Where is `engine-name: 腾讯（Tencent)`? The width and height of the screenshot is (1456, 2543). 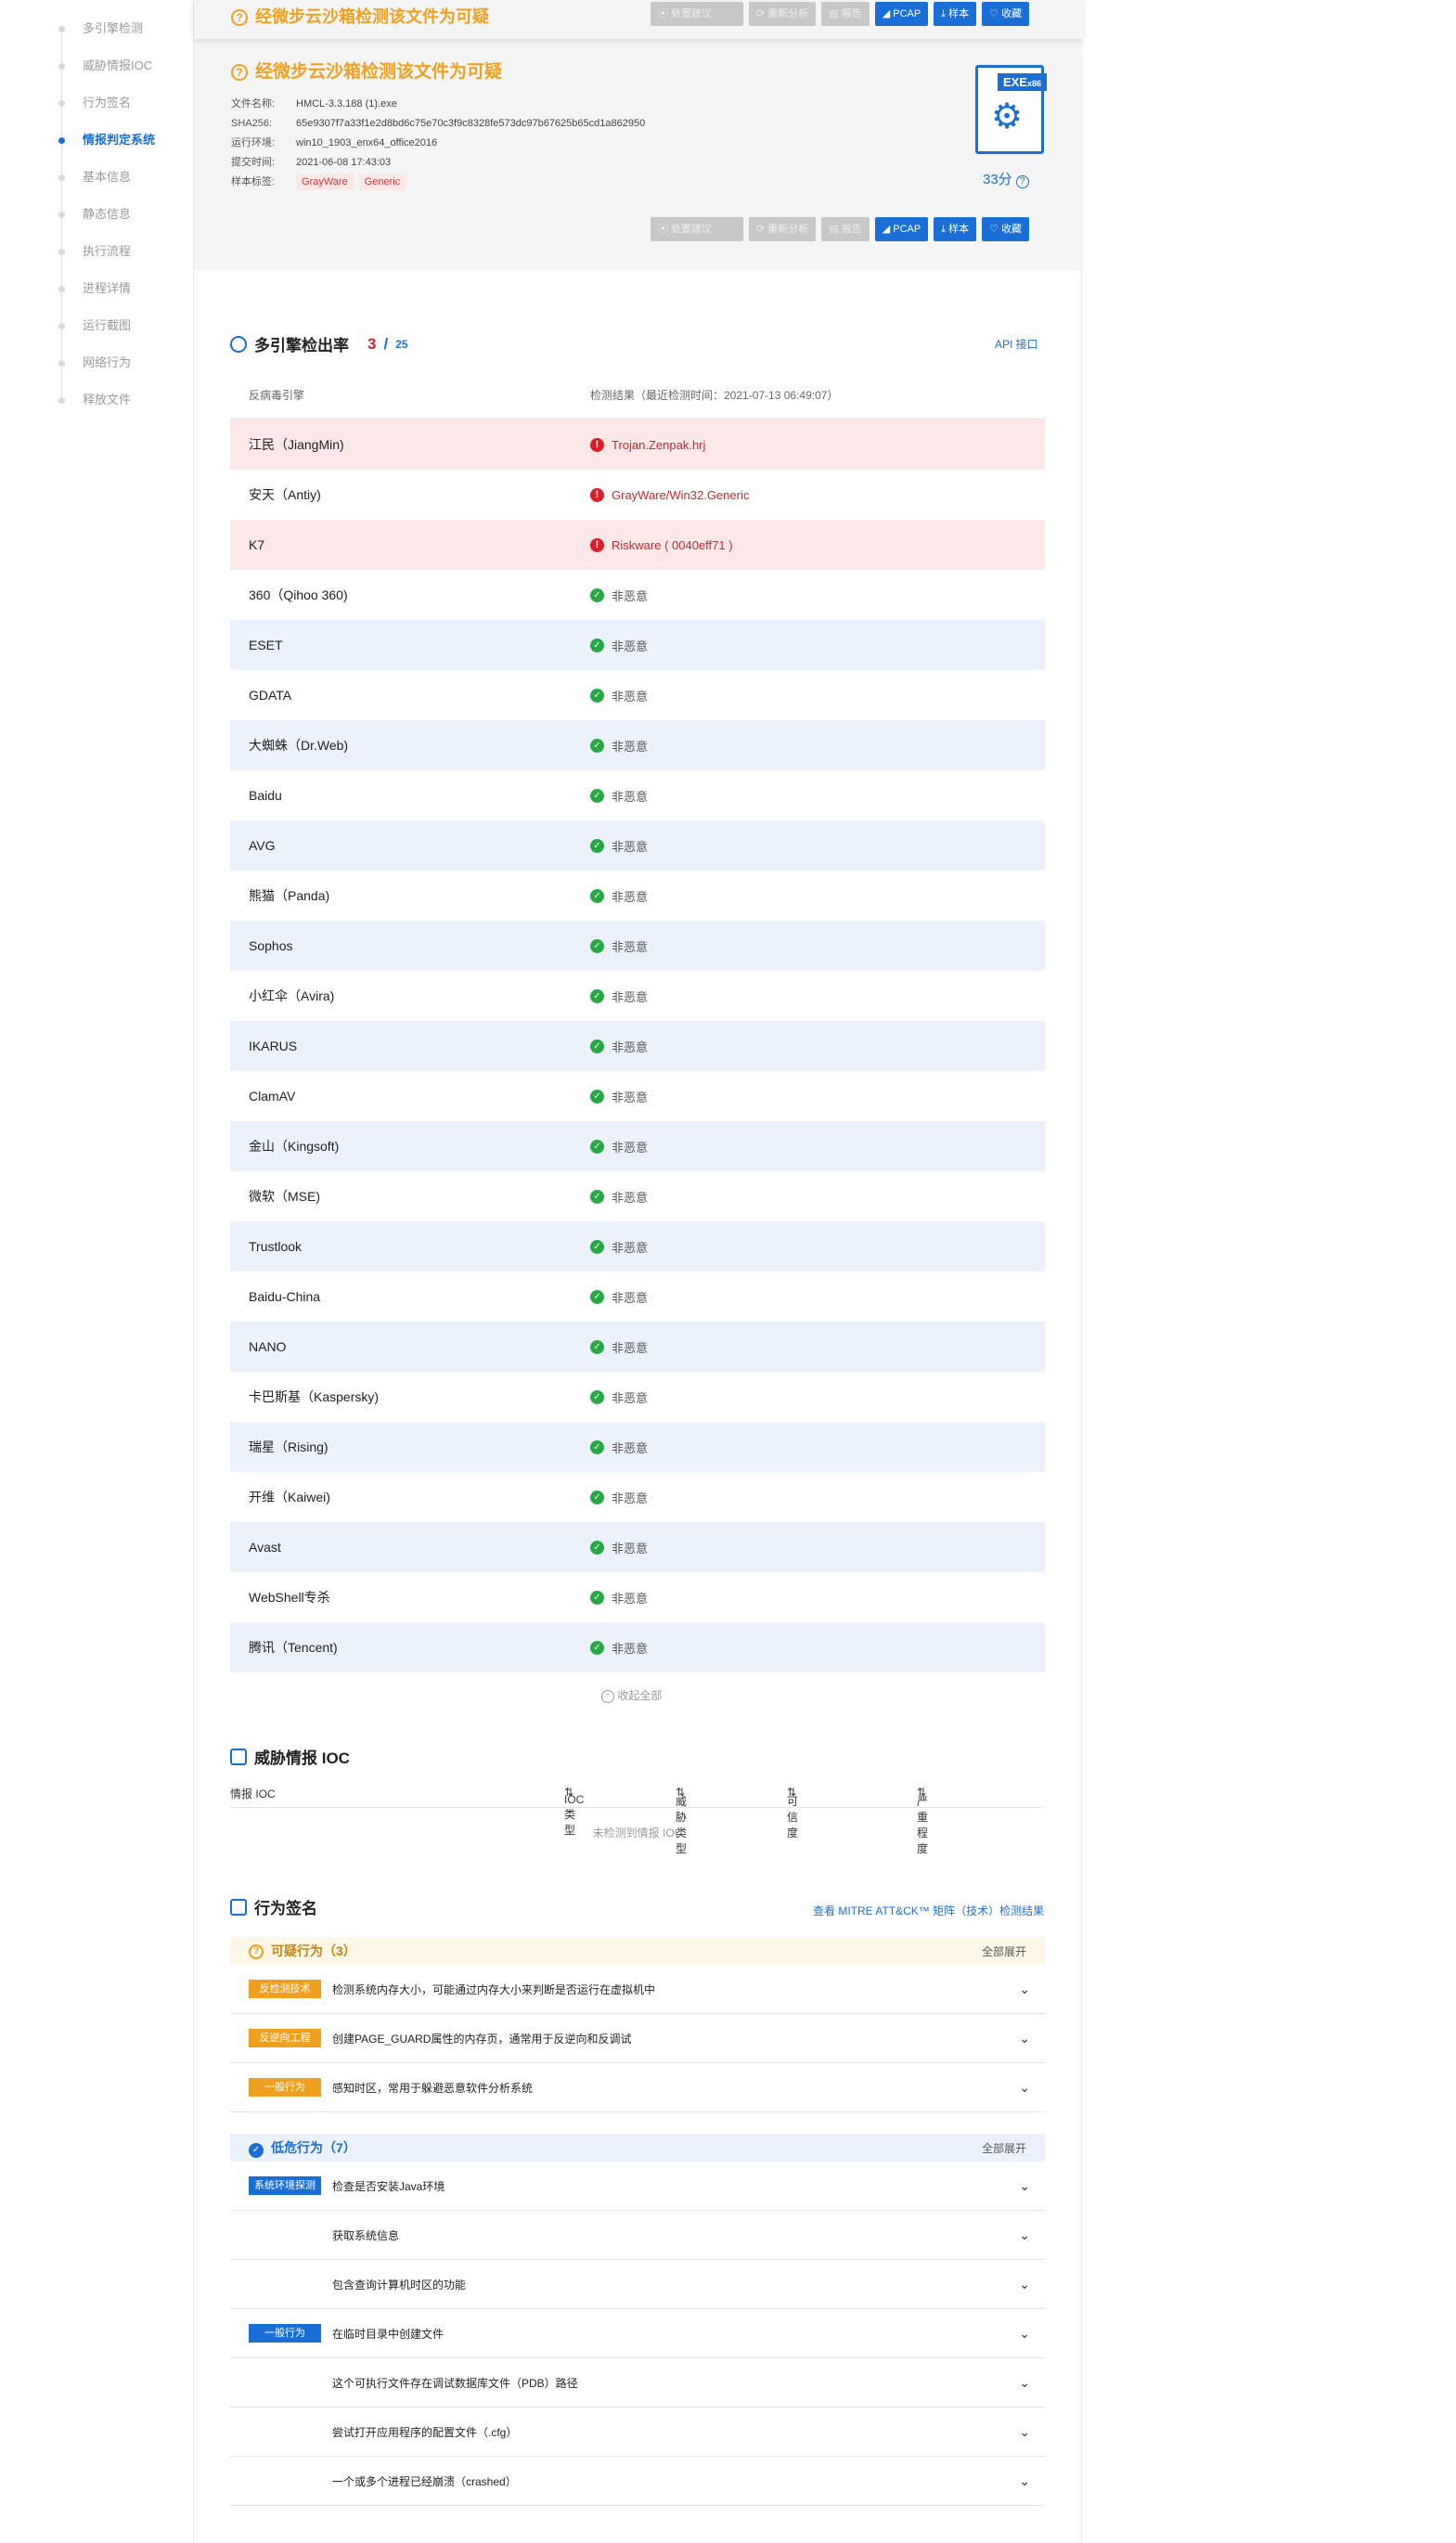 engine-name: 腾讯（Tencent) is located at coordinates (293, 1647).